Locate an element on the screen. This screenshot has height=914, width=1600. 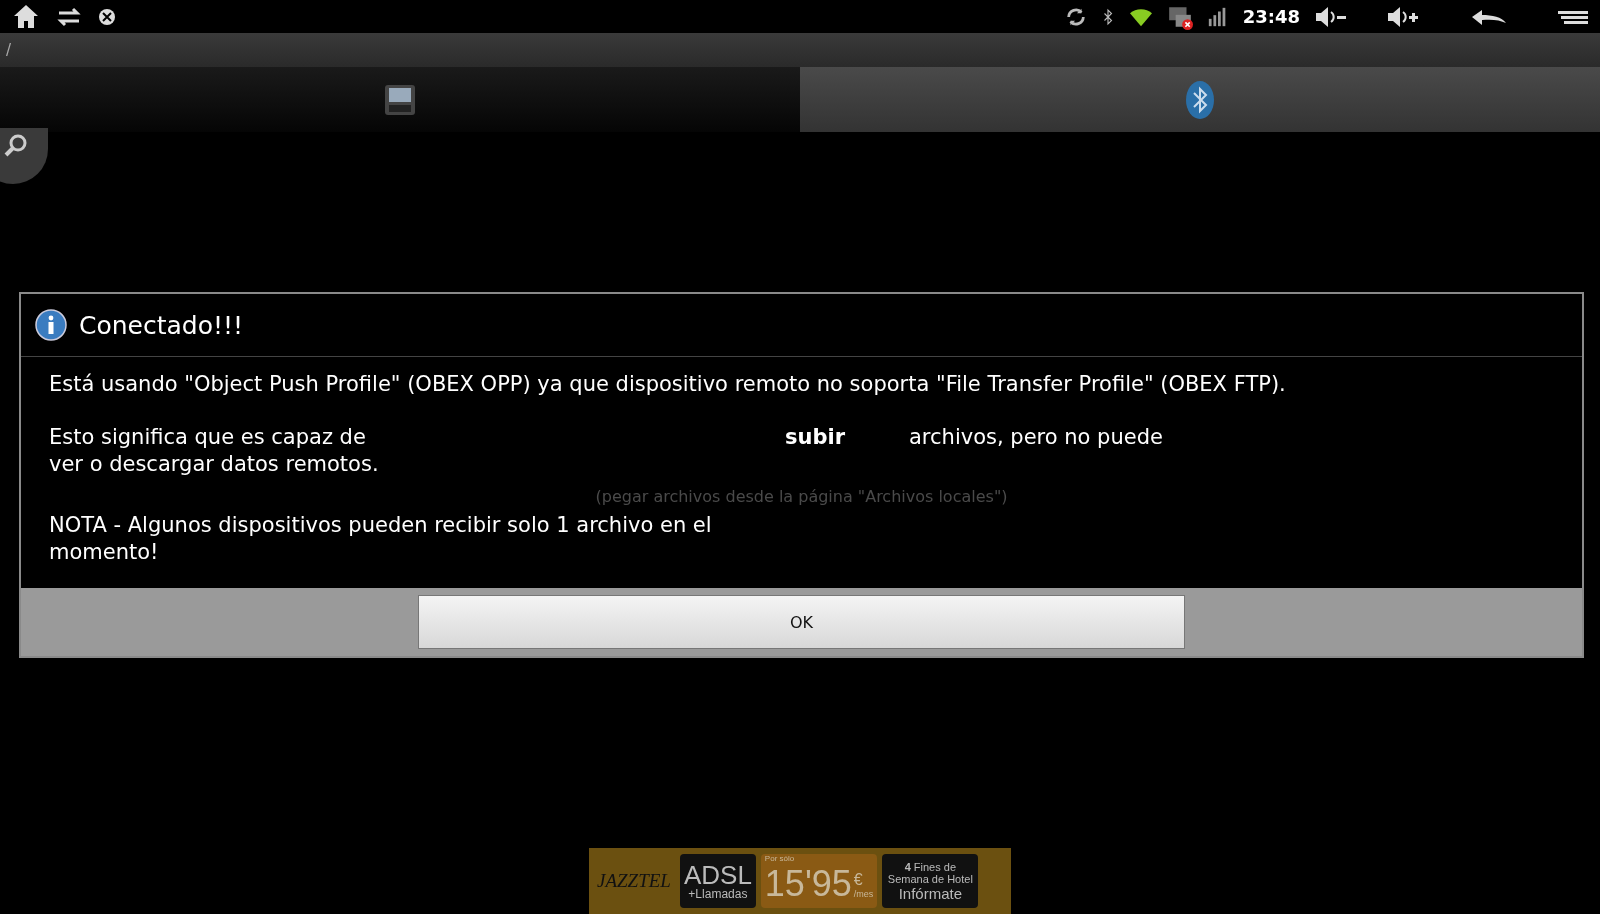
close-icon is located at coordinates (107, 16).